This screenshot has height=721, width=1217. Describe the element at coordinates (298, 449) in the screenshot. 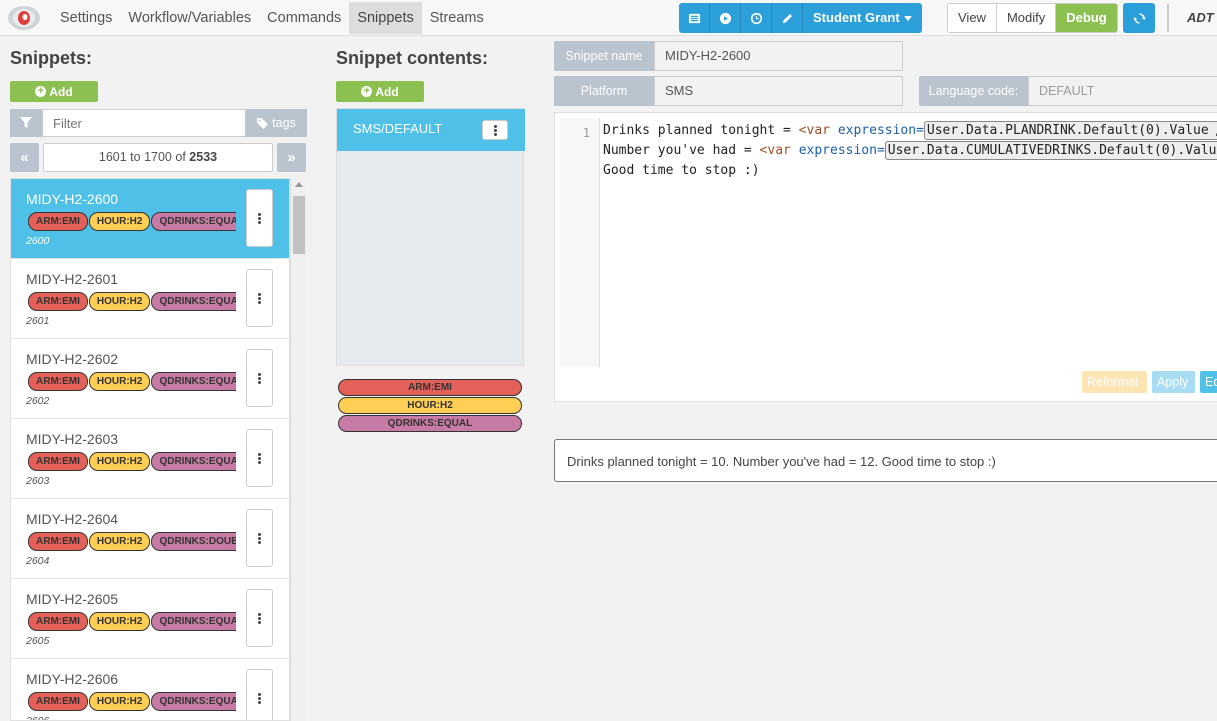

I see `snippet-list-scrollbar` at that location.